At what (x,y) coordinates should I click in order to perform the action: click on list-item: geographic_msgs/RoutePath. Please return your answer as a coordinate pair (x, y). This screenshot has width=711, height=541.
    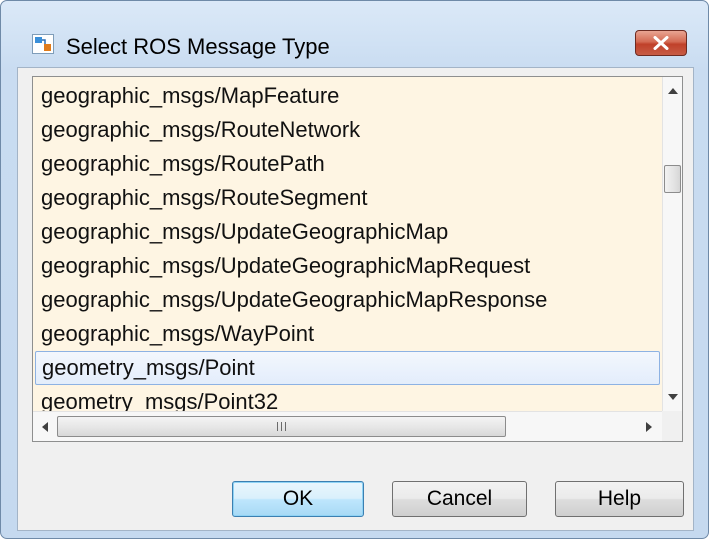
    Looking at the image, I should click on (347, 164).